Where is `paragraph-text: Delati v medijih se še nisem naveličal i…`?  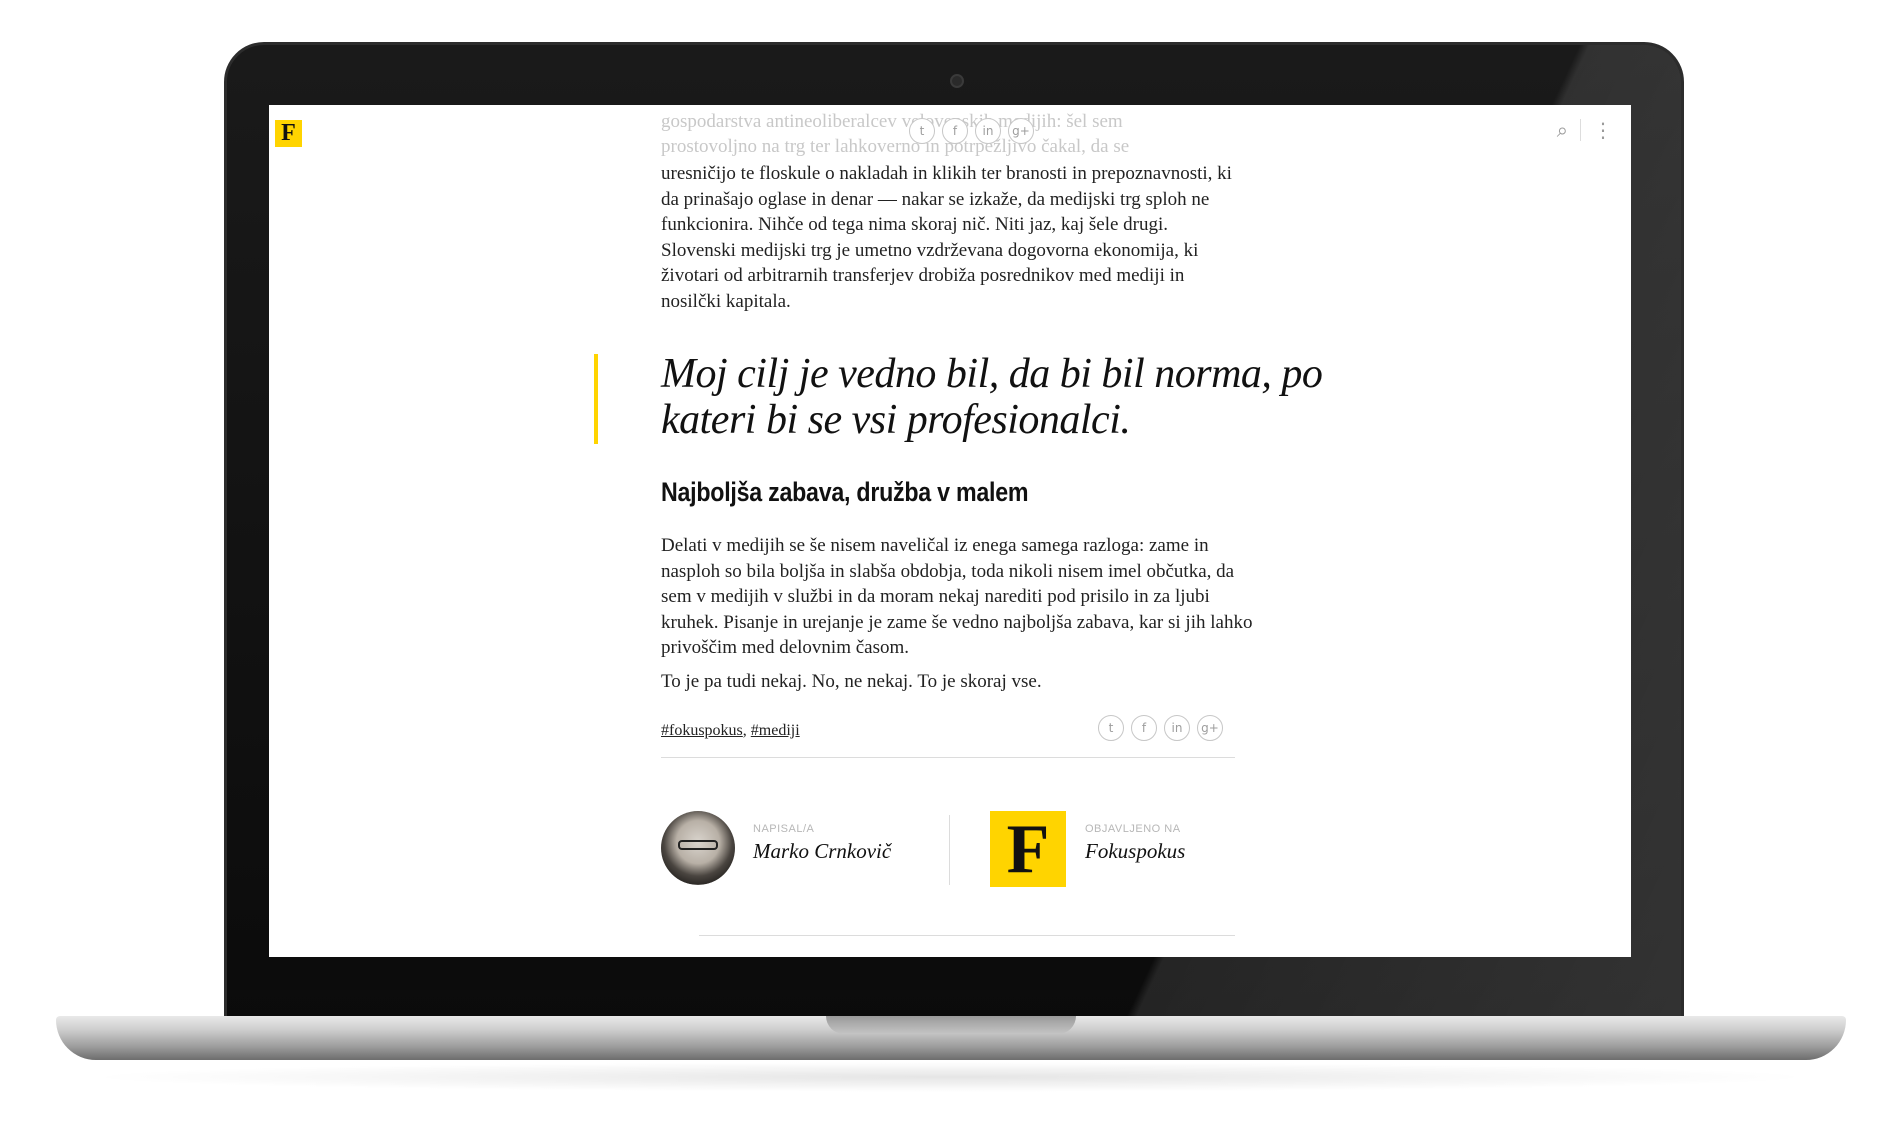
paragraph-text: Delati v medijih se še nisem naveličal i… is located at coordinates (957, 596).